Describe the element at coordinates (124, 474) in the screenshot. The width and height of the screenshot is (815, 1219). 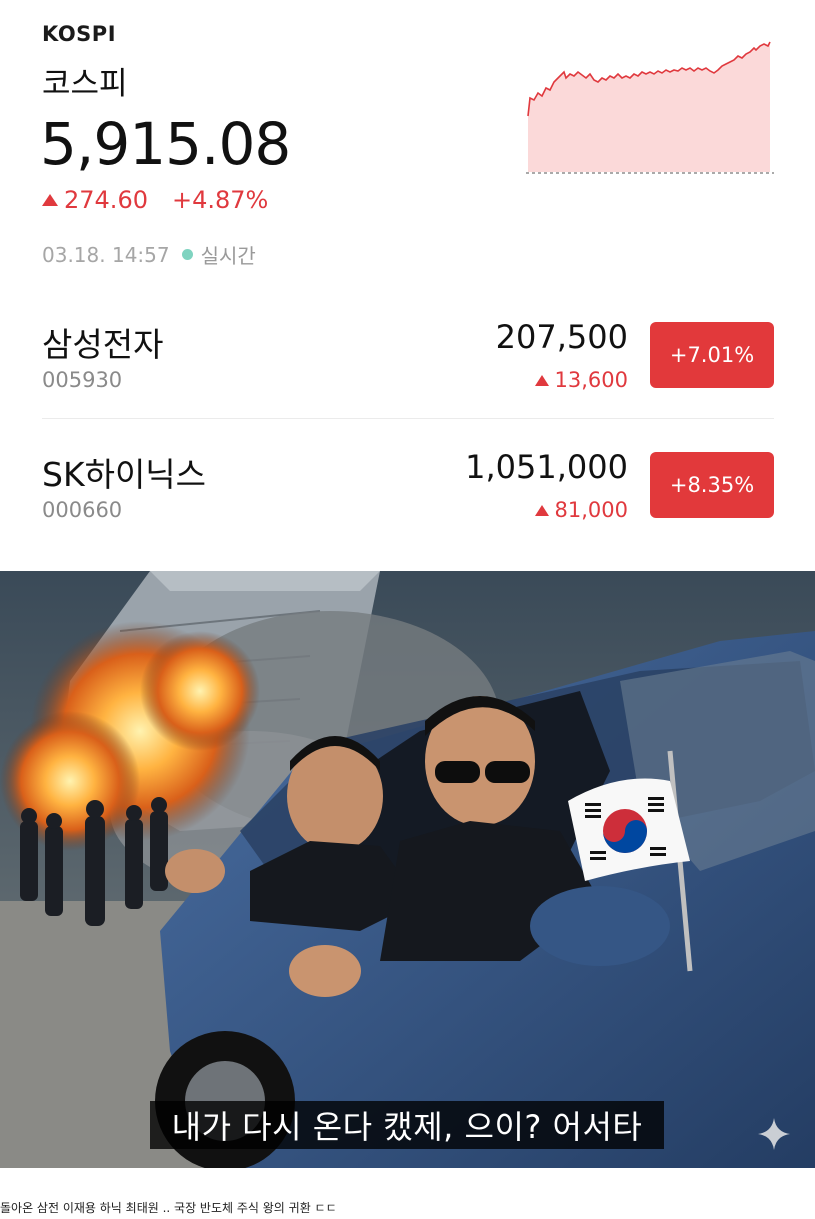
I see `stock-name: SK하이닉스` at that location.